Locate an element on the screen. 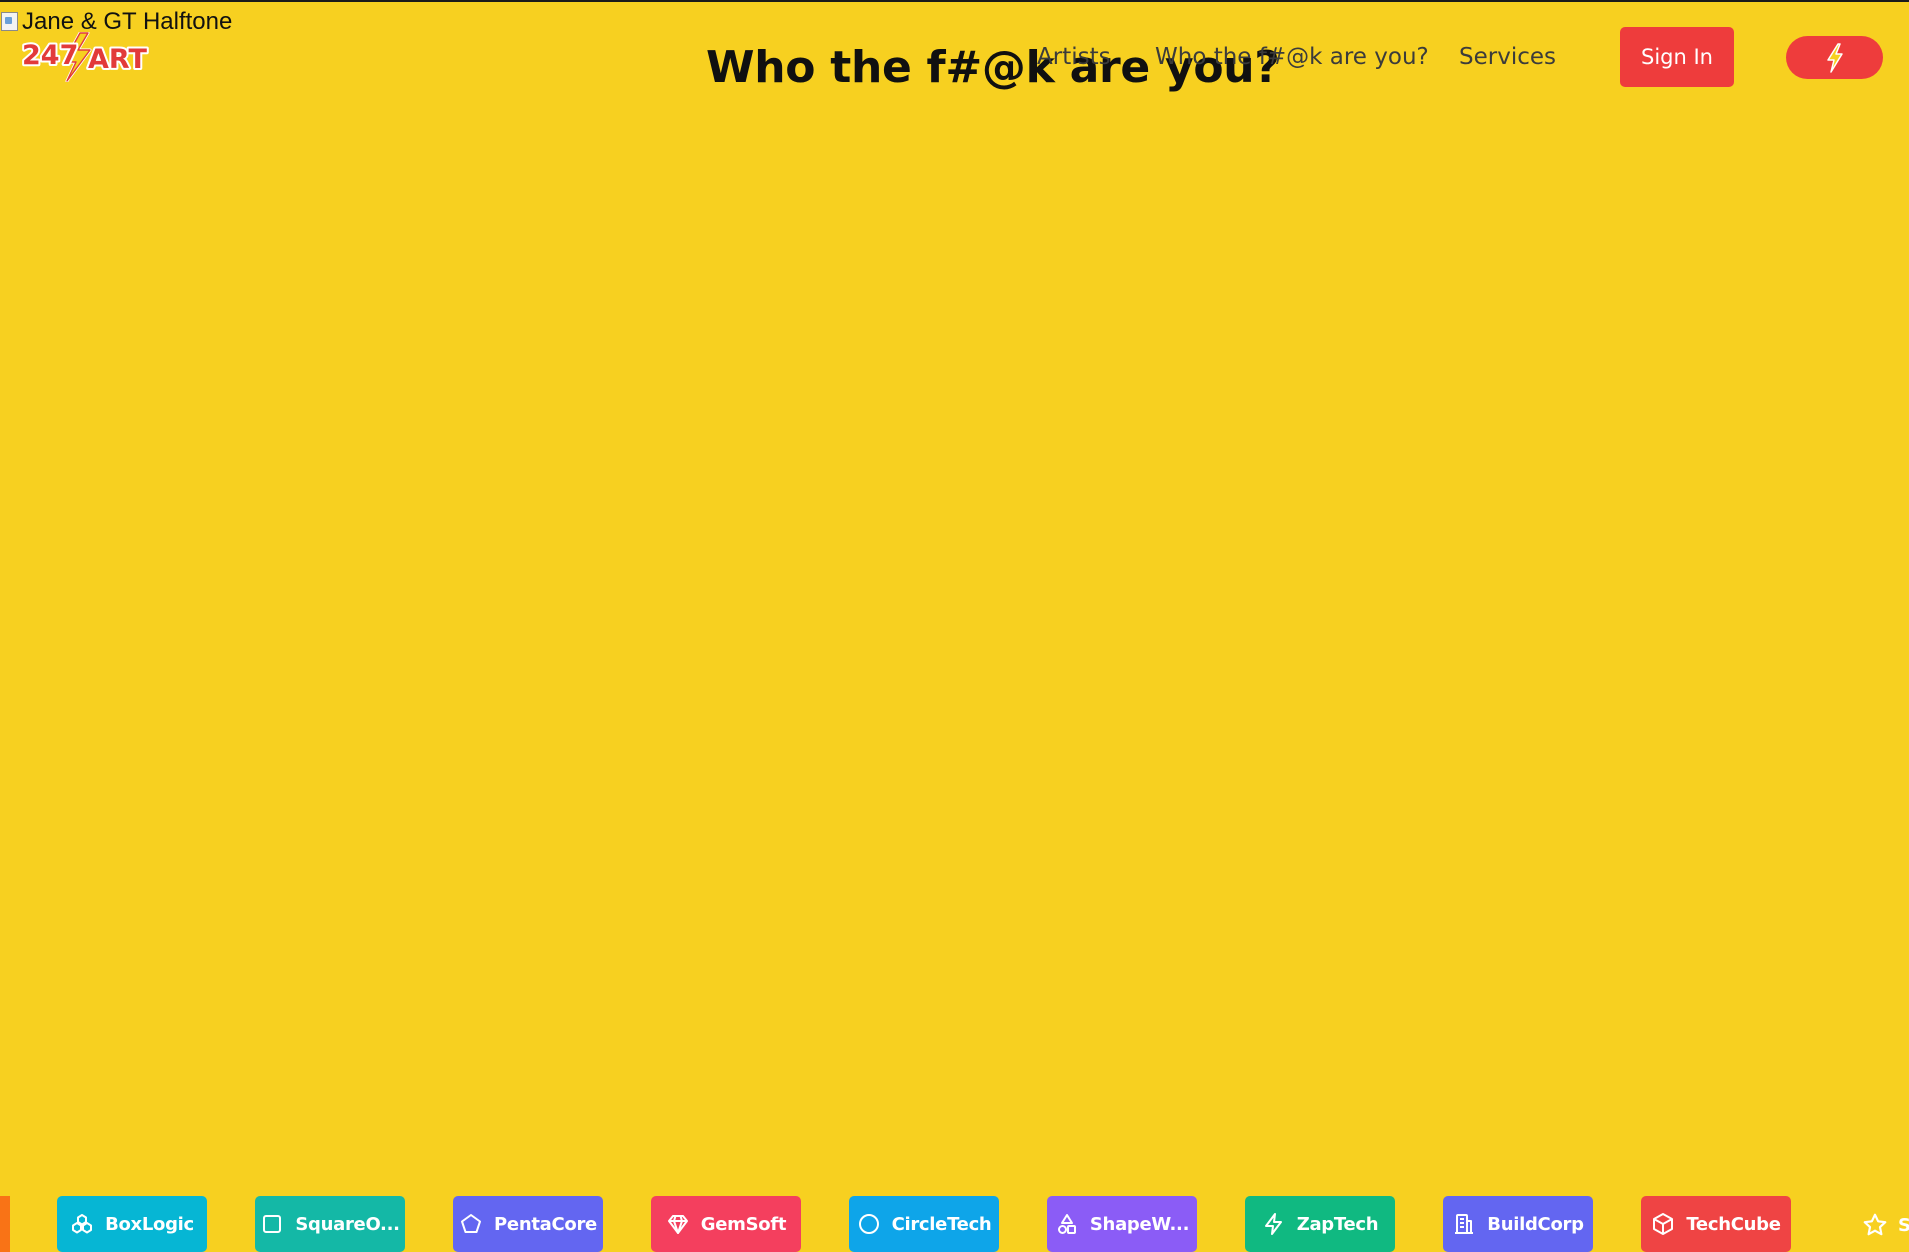  star-icon is located at coordinates (1875, 1224).